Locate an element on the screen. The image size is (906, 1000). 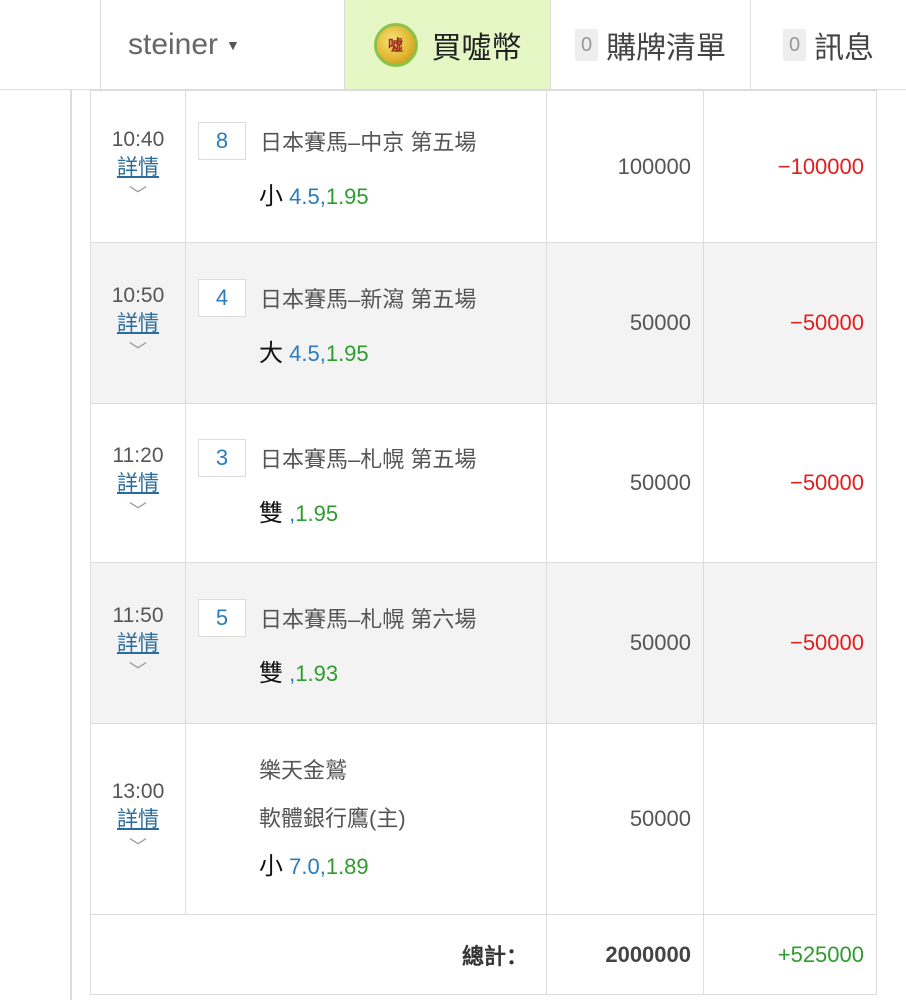
left-divider is located at coordinates (71, 545).